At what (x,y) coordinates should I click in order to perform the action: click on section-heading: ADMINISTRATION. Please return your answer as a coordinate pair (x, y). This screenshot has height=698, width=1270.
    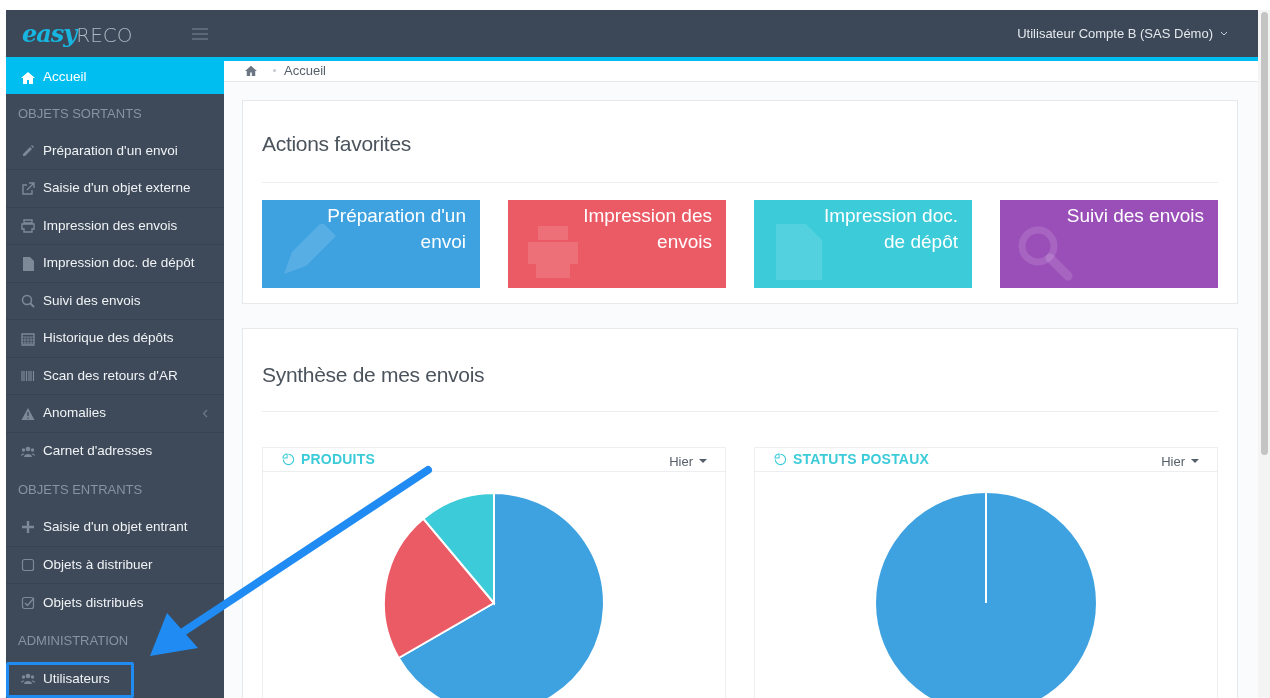
    Looking at the image, I should click on (73, 641).